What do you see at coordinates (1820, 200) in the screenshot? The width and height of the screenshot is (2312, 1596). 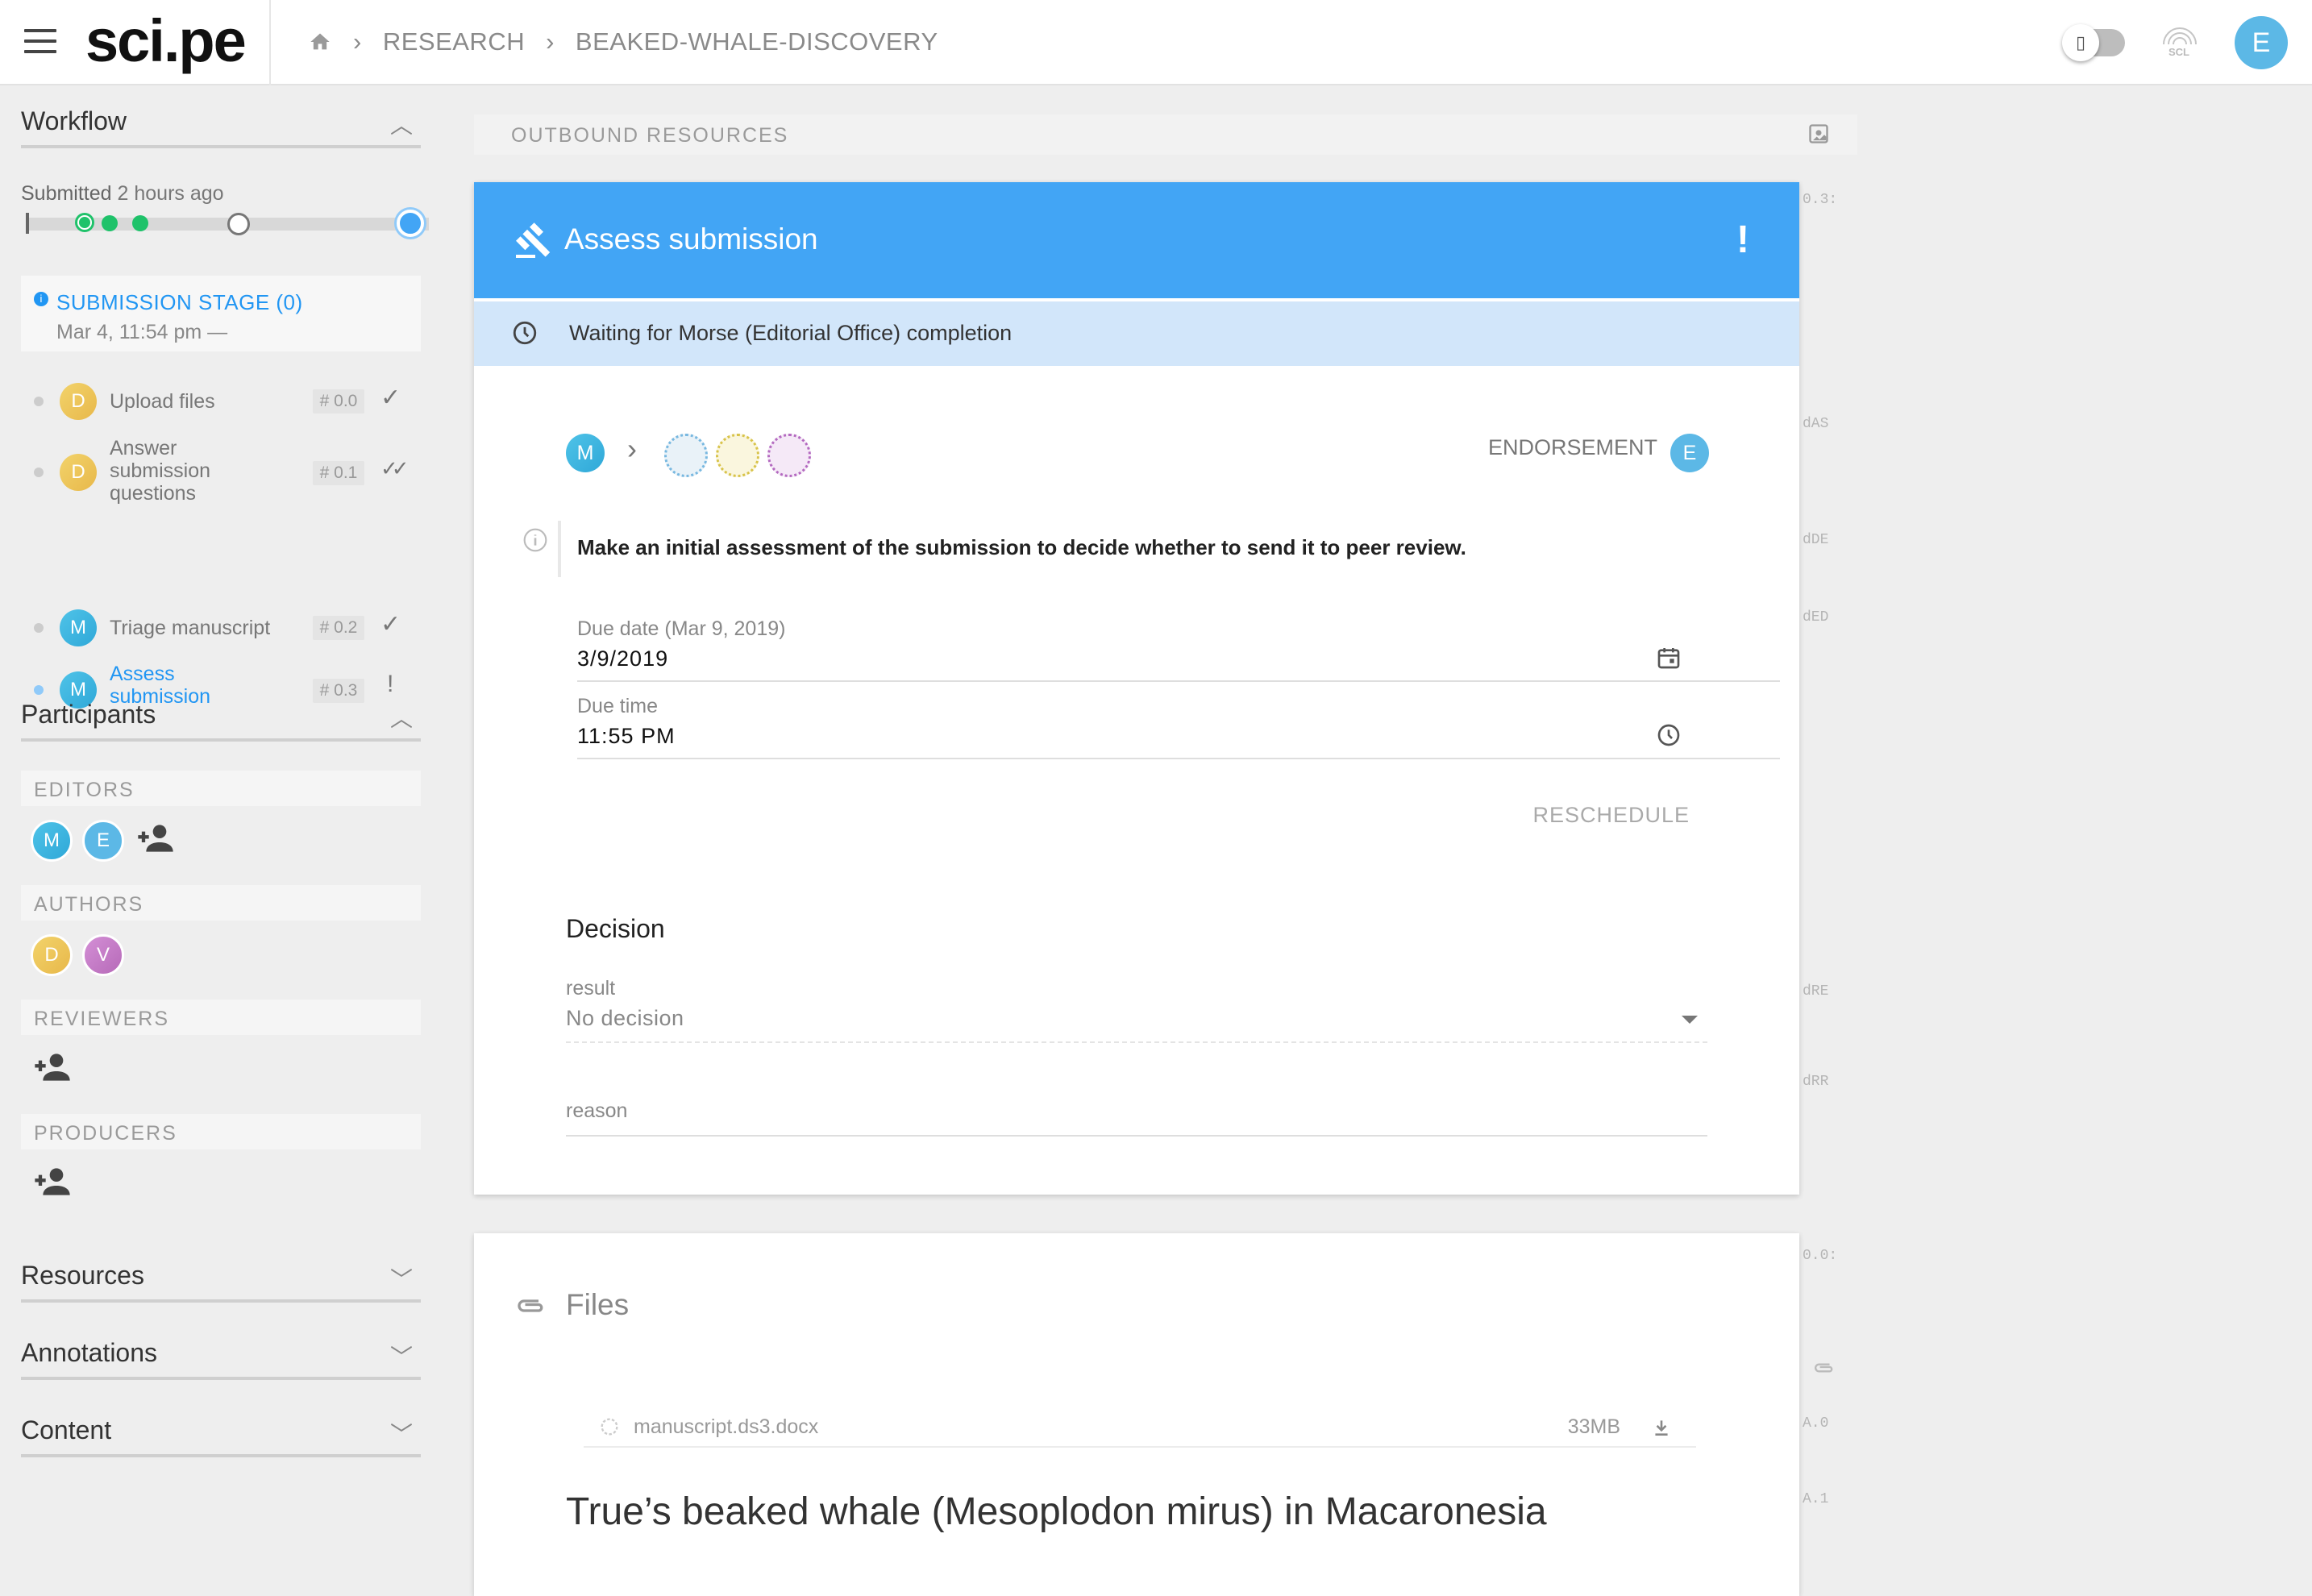 I see `rail-marker: 0.3:` at bounding box center [1820, 200].